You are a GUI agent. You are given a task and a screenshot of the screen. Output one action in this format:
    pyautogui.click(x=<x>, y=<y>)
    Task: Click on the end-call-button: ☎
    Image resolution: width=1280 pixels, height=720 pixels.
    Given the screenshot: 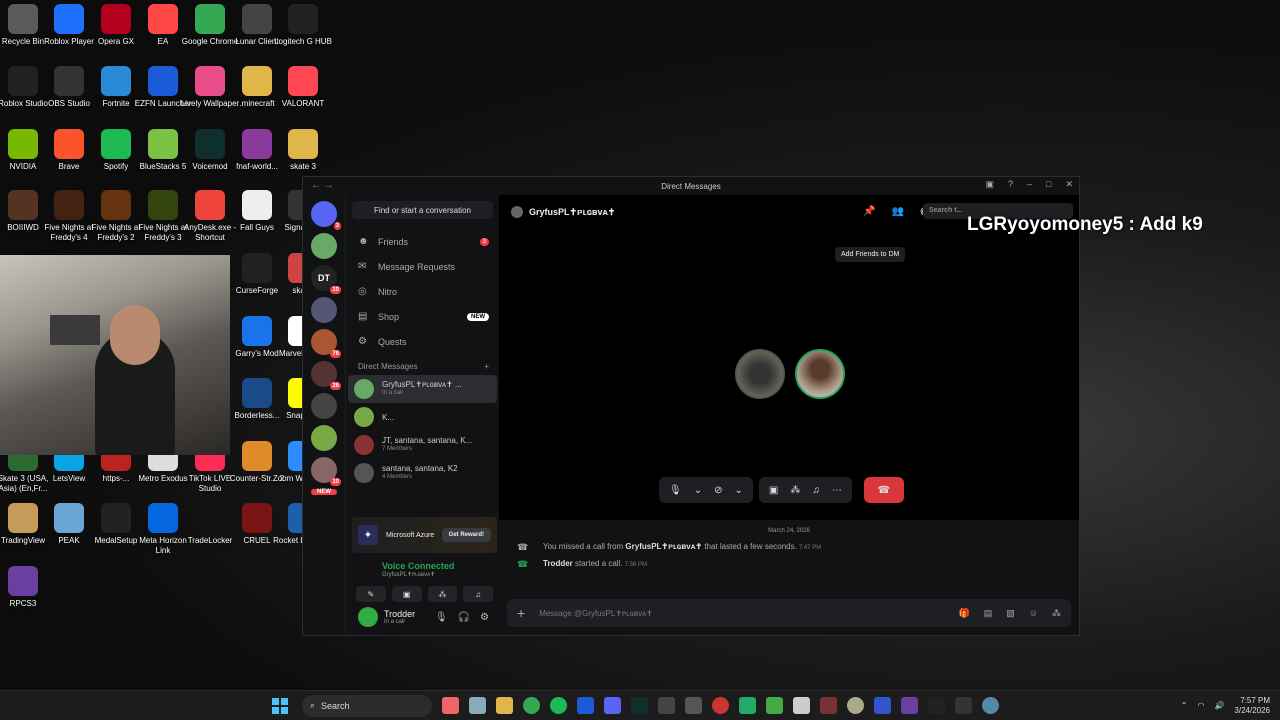 What is the action you would take?
    pyautogui.click(x=883, y=490)
    